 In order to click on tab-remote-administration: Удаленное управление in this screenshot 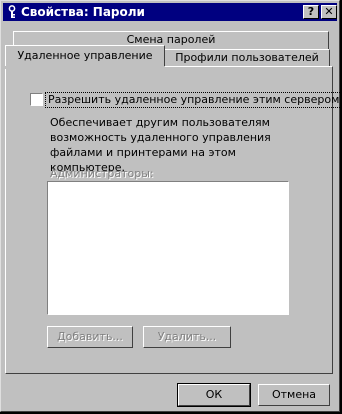, I will do `click(85, 57)`.